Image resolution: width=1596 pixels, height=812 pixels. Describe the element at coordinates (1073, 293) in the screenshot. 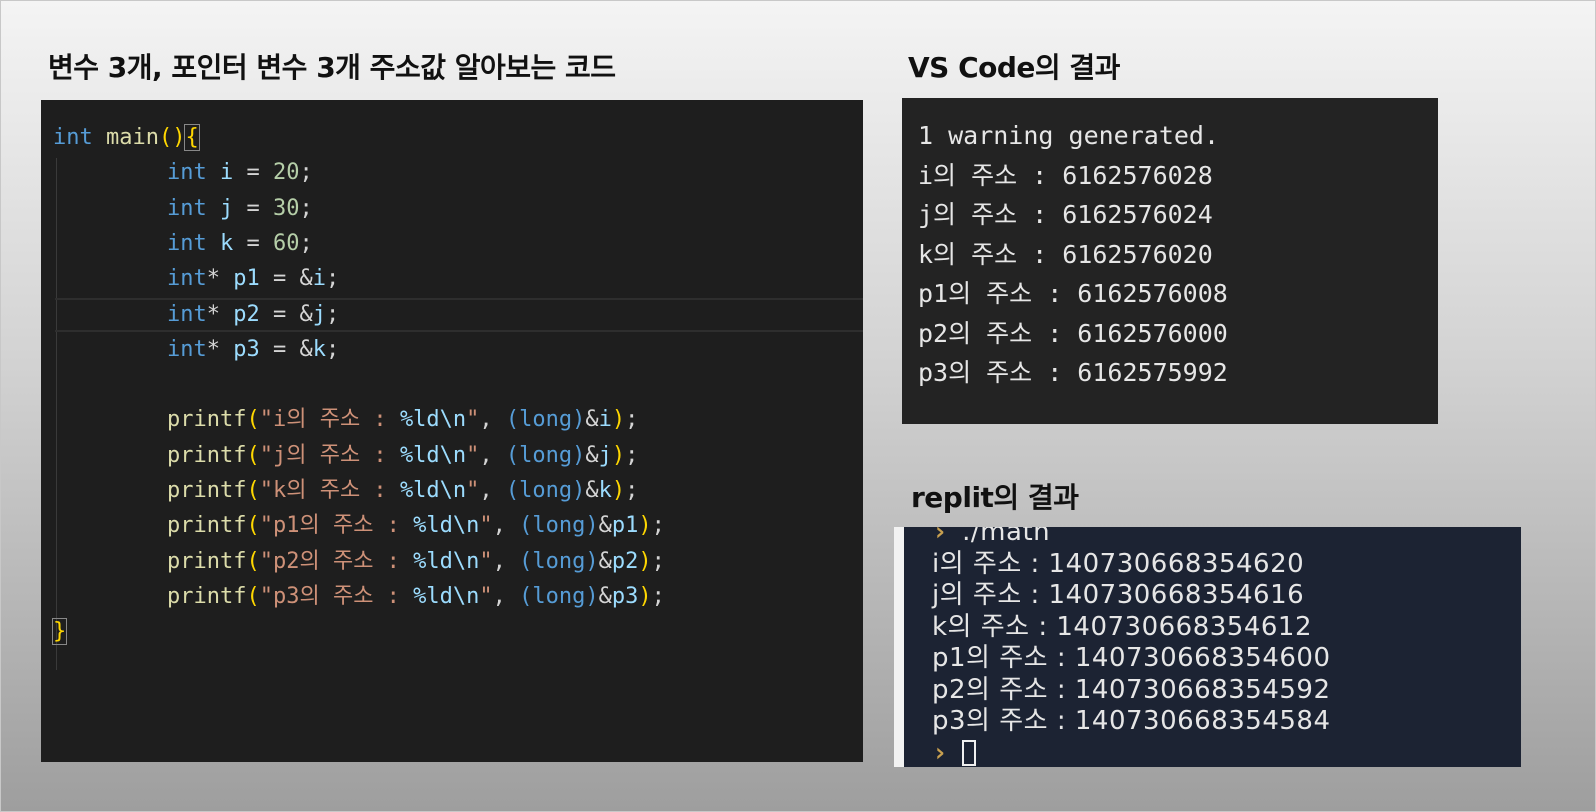

I see `vscode-output-line: p1의 주소 : 6162576008` at that location.